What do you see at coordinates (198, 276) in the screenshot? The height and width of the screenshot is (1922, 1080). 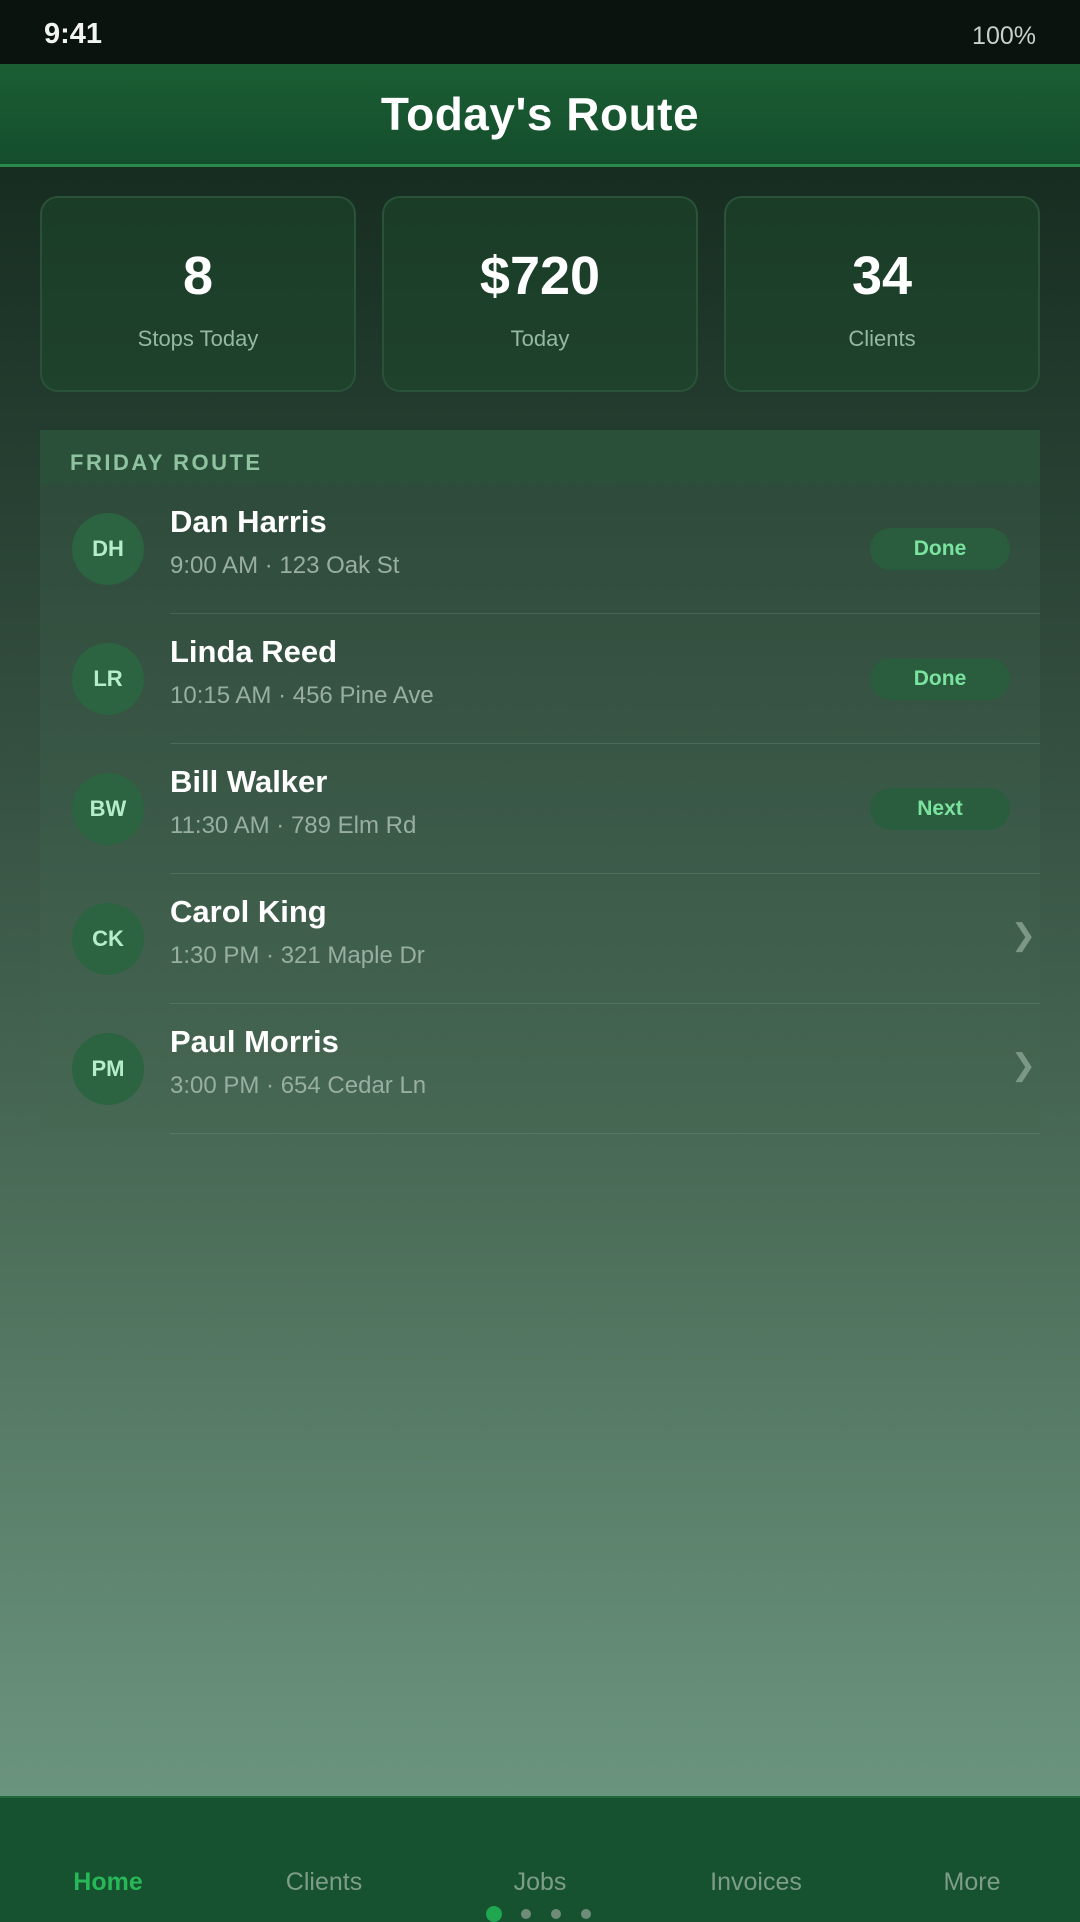 I see `stat-value: 8` at bounding box center [198, 276].